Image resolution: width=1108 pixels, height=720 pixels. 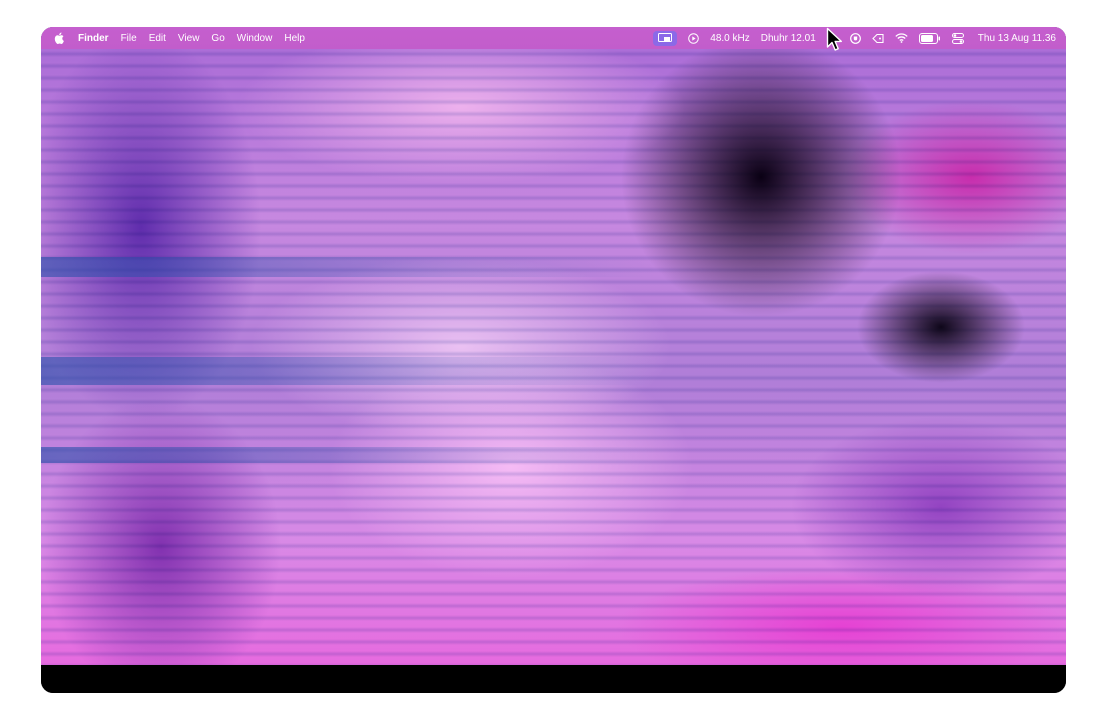 What do you see at coordinates (157, 38) in the screenshot?
I see `menu-edit: Edit` at bounding box center [157, 38].